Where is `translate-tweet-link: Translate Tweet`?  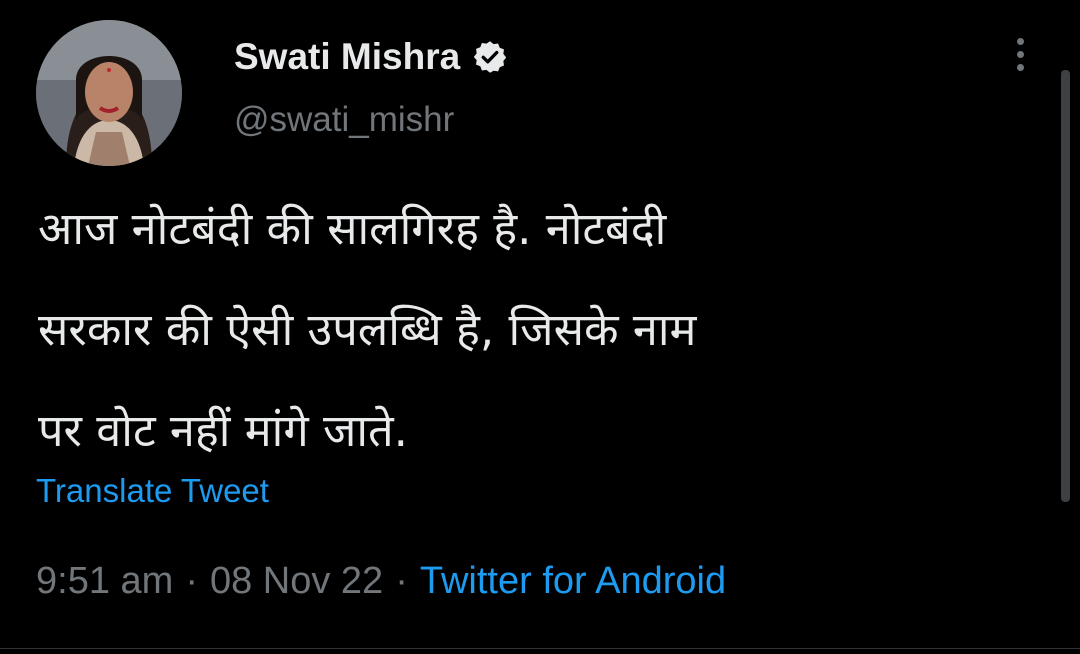 translate-tweet-link: Translate Tweet is located at coordinates (152, 491).